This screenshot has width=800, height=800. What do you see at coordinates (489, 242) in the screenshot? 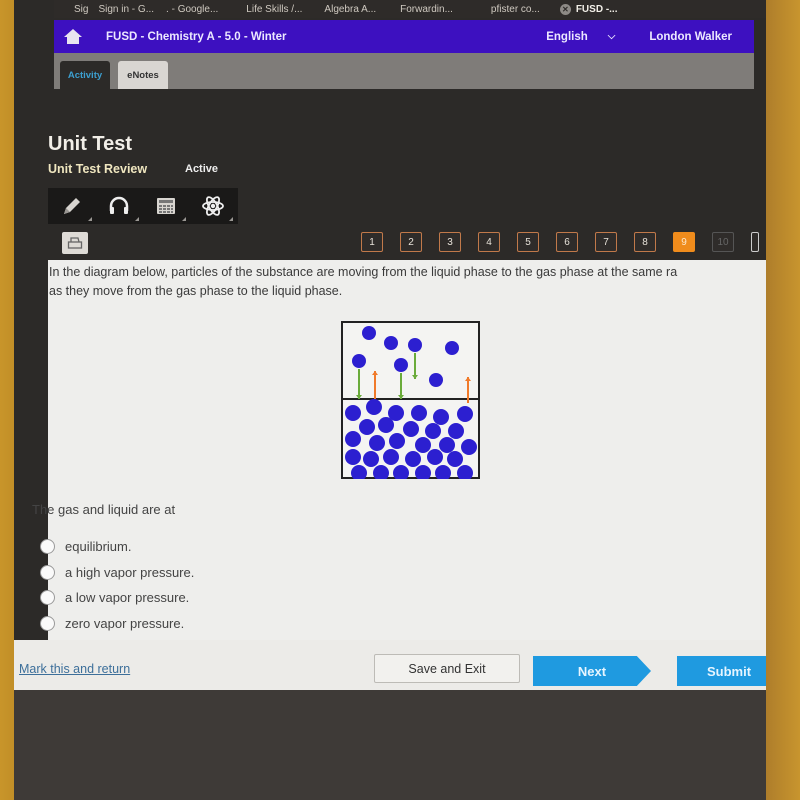
I see `question-nav-button: 4` at bounding box center [489, 242].